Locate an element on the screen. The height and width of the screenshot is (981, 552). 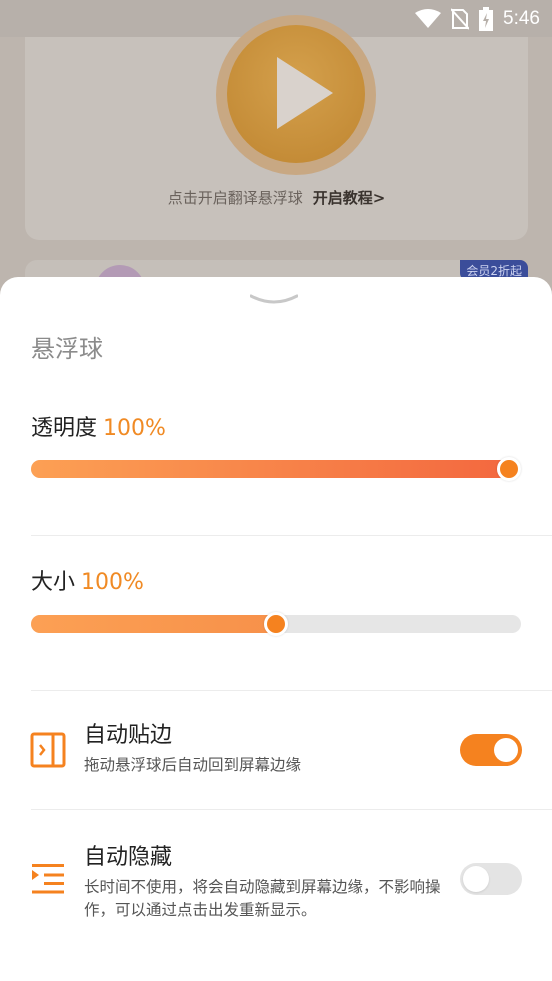
play-icon is located at coordinates (305, 93).